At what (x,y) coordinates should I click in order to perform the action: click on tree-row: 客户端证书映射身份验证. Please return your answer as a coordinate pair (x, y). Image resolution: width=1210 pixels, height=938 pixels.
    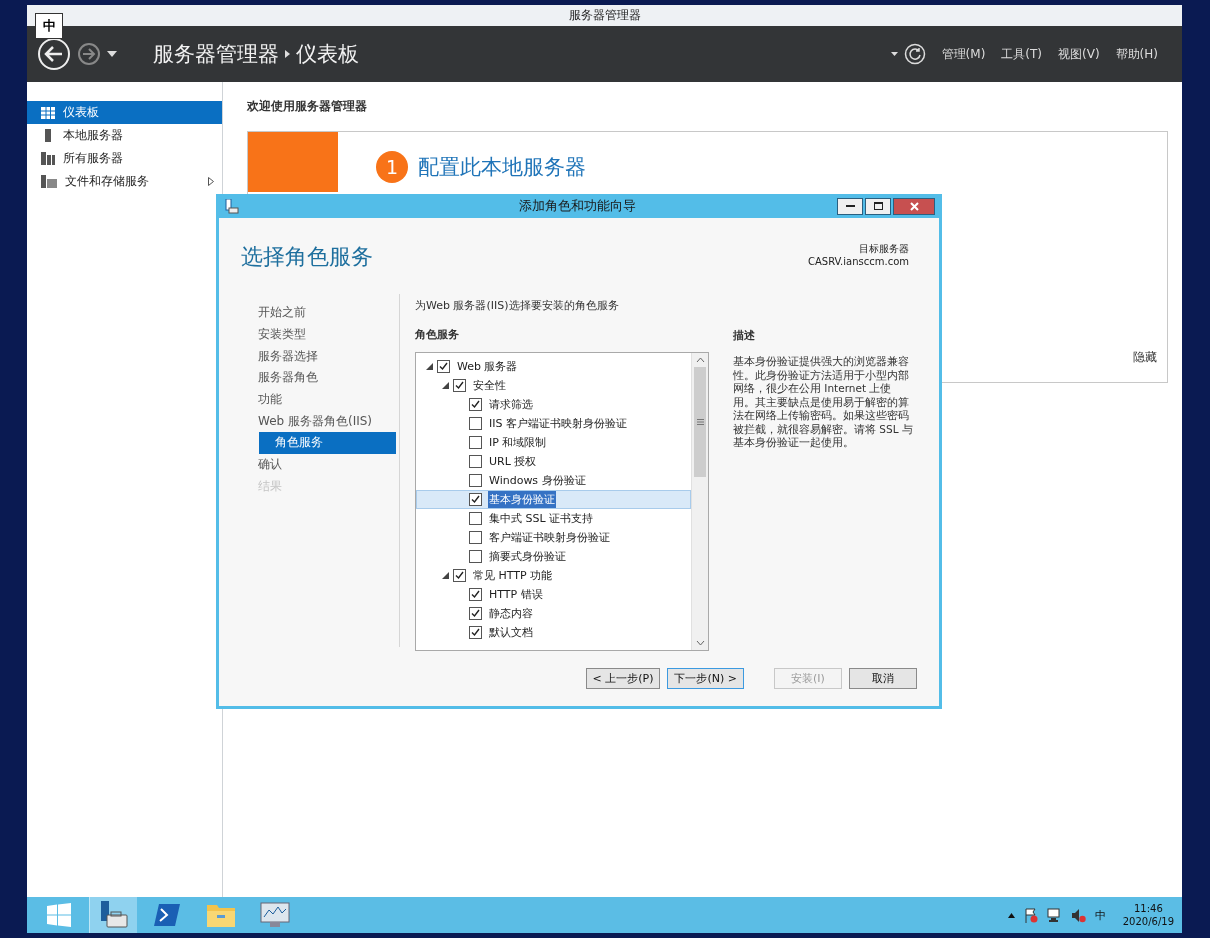
    Looking at the image, I should click on (553, 537).